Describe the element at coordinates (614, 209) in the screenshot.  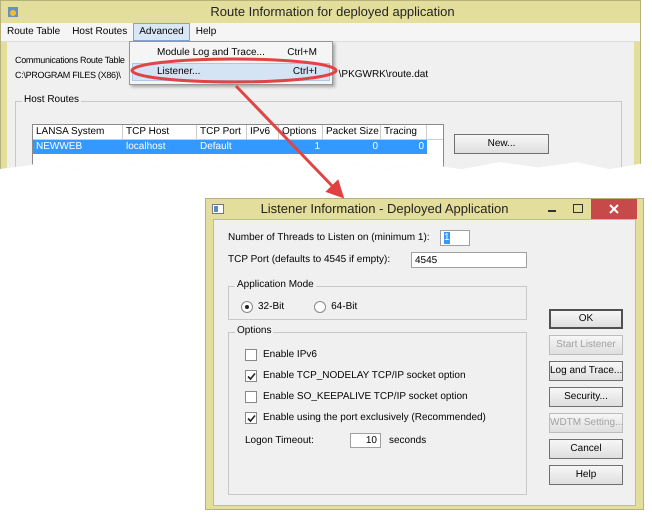
I see `close-icon` at that location.